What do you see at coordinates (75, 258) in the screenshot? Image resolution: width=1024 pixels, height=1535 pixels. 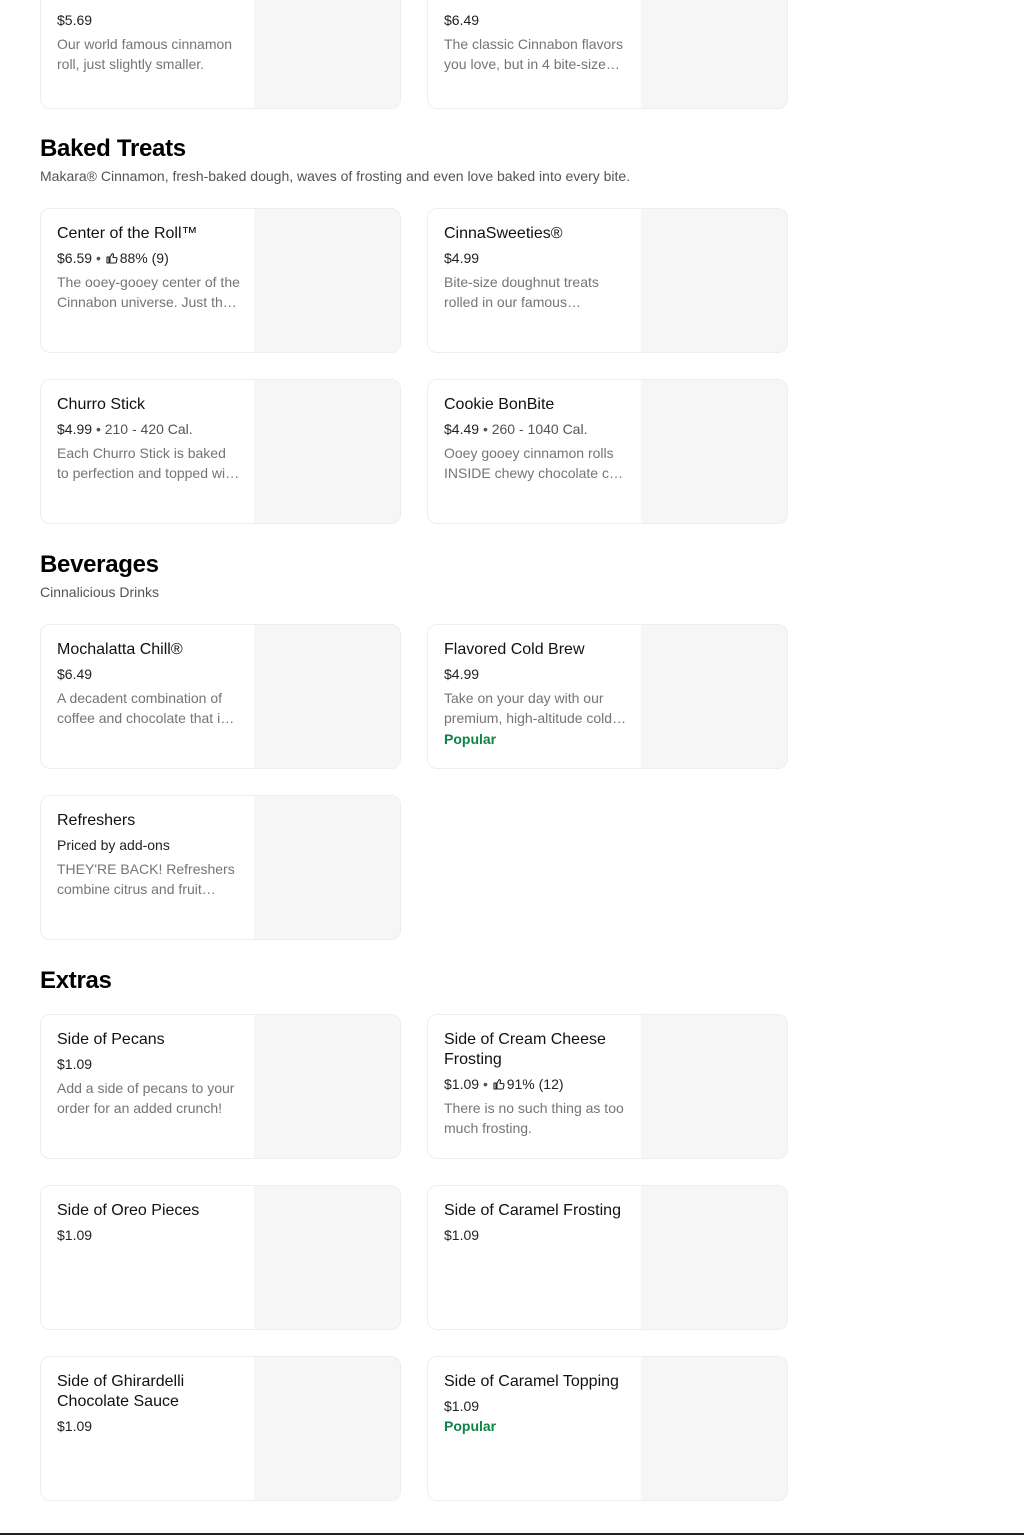 I see `item-price: $6.59` at bounding box center [75, 258].